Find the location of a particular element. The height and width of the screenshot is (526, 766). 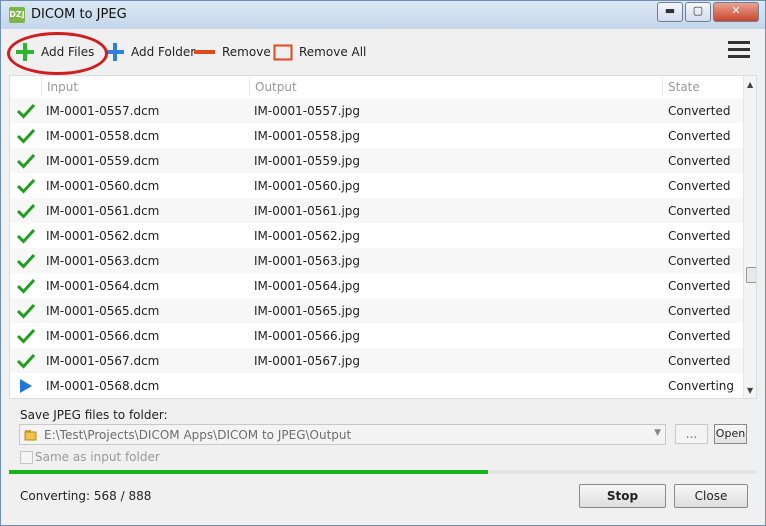

progress-bar is located at coordinates (383, 472).